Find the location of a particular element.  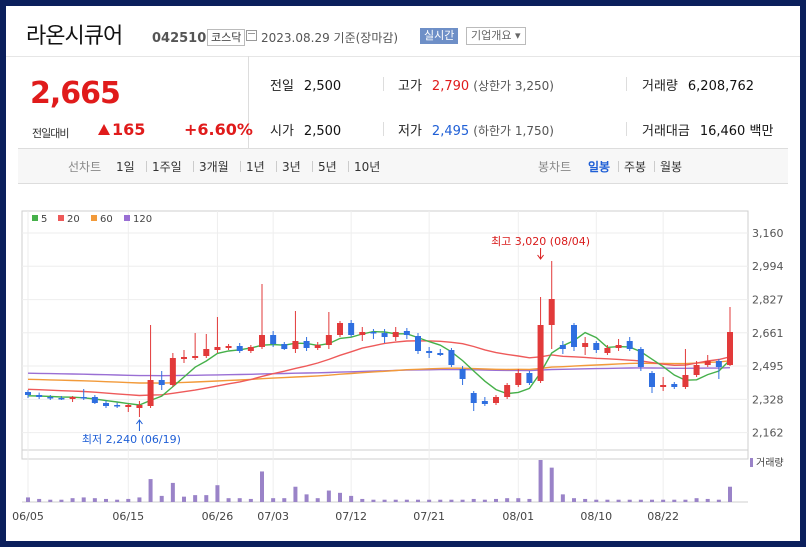

market-badge: 코스닥 is located at coordinates (226, 37).